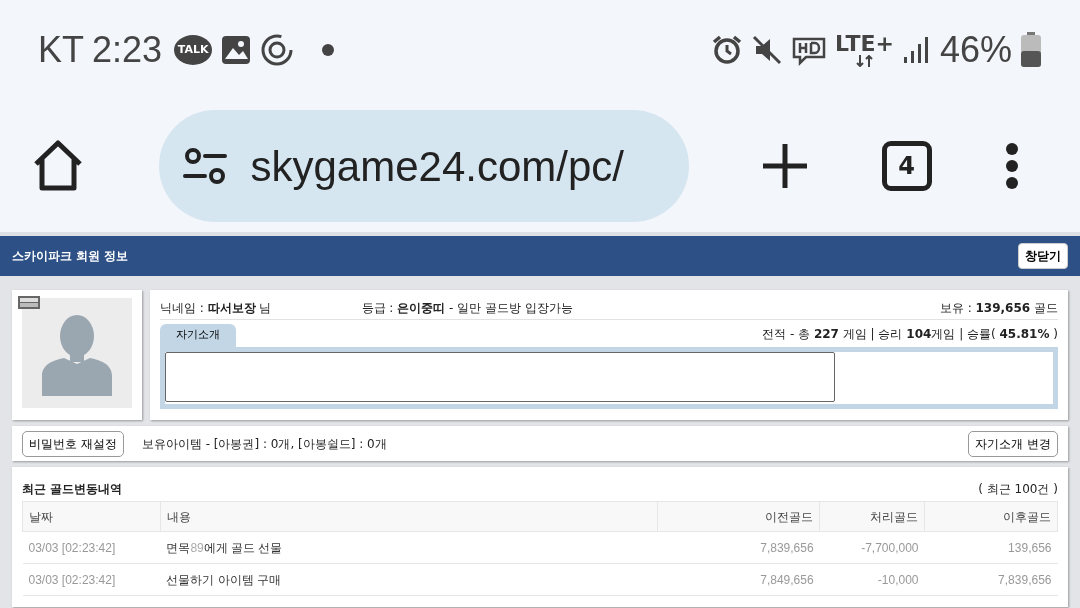  I want to click on close-button: 창닫기, so click(1043, 256).